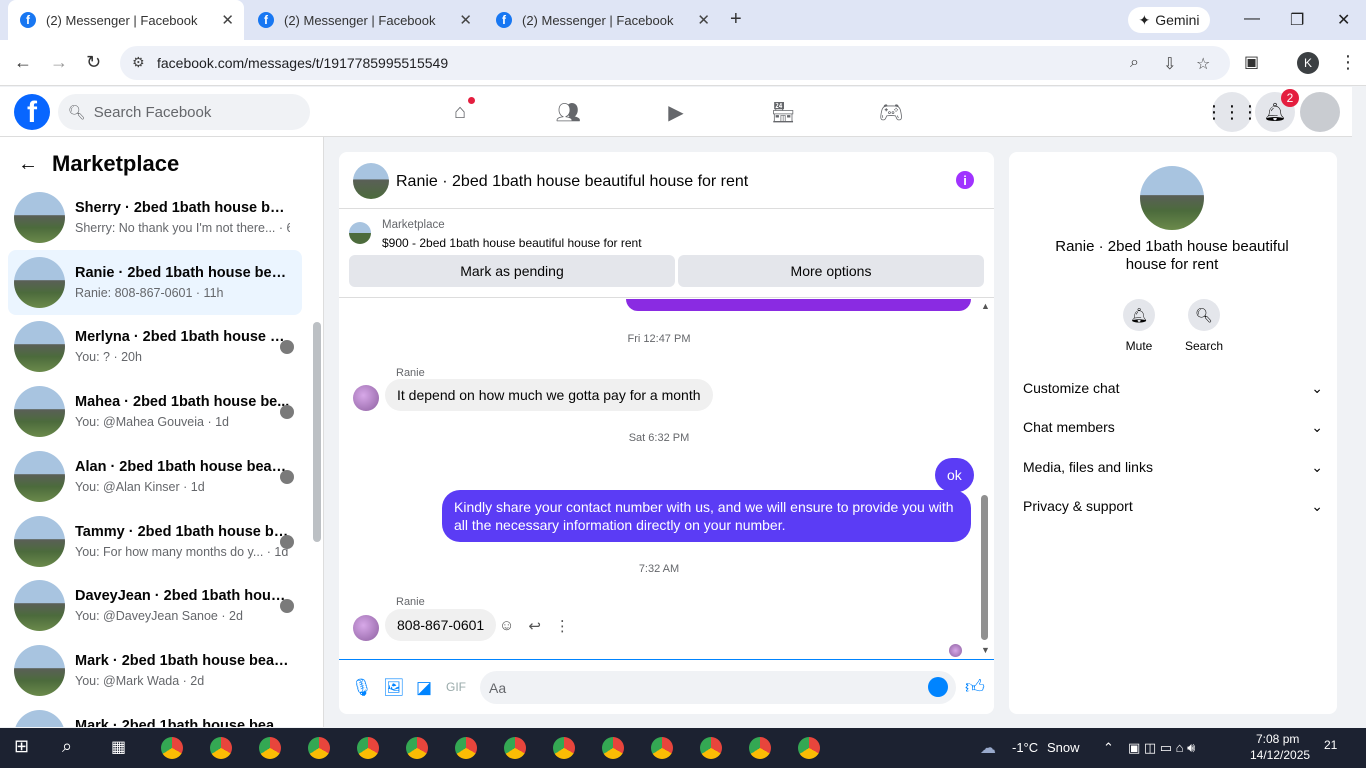 Image resolution: width=1366 pixels, height=768 pixels. What do you see at coordinates (394, 688) in the screenshot?
I see `photo-icon: 🖼︎` at bounding box center [394, 688].